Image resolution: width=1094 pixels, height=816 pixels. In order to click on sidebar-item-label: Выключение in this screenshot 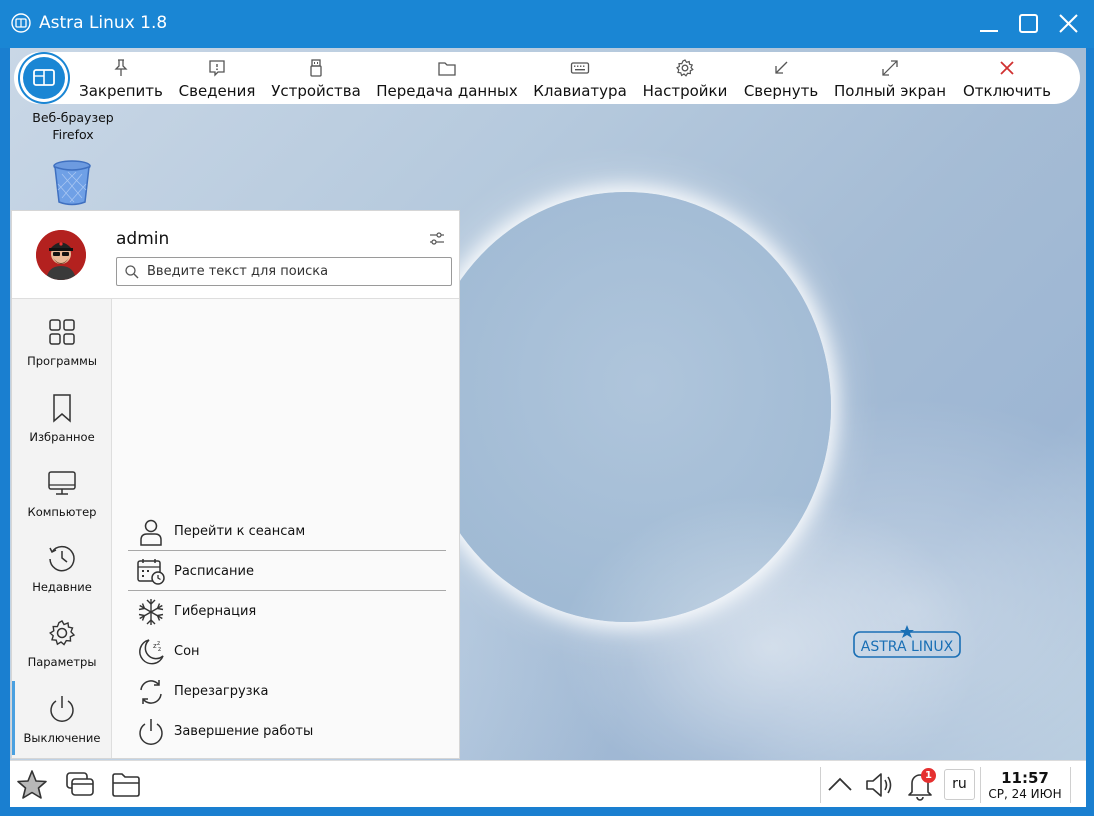, I will do `click(62, 738)`.